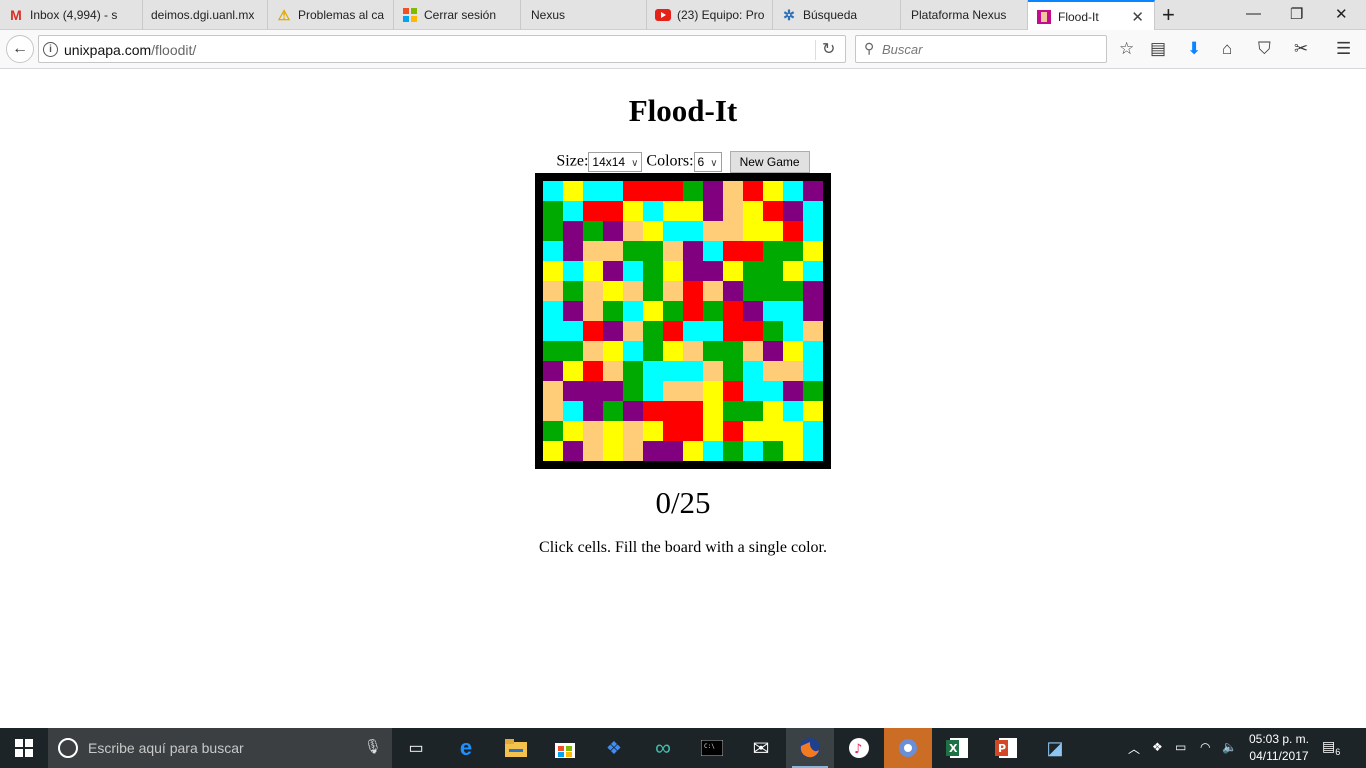  What do you see at coordinates (710, 15) in the screenshot?
I see `tab-youtube: (23) Equipo: Pro` at bounding box center [710, 15].